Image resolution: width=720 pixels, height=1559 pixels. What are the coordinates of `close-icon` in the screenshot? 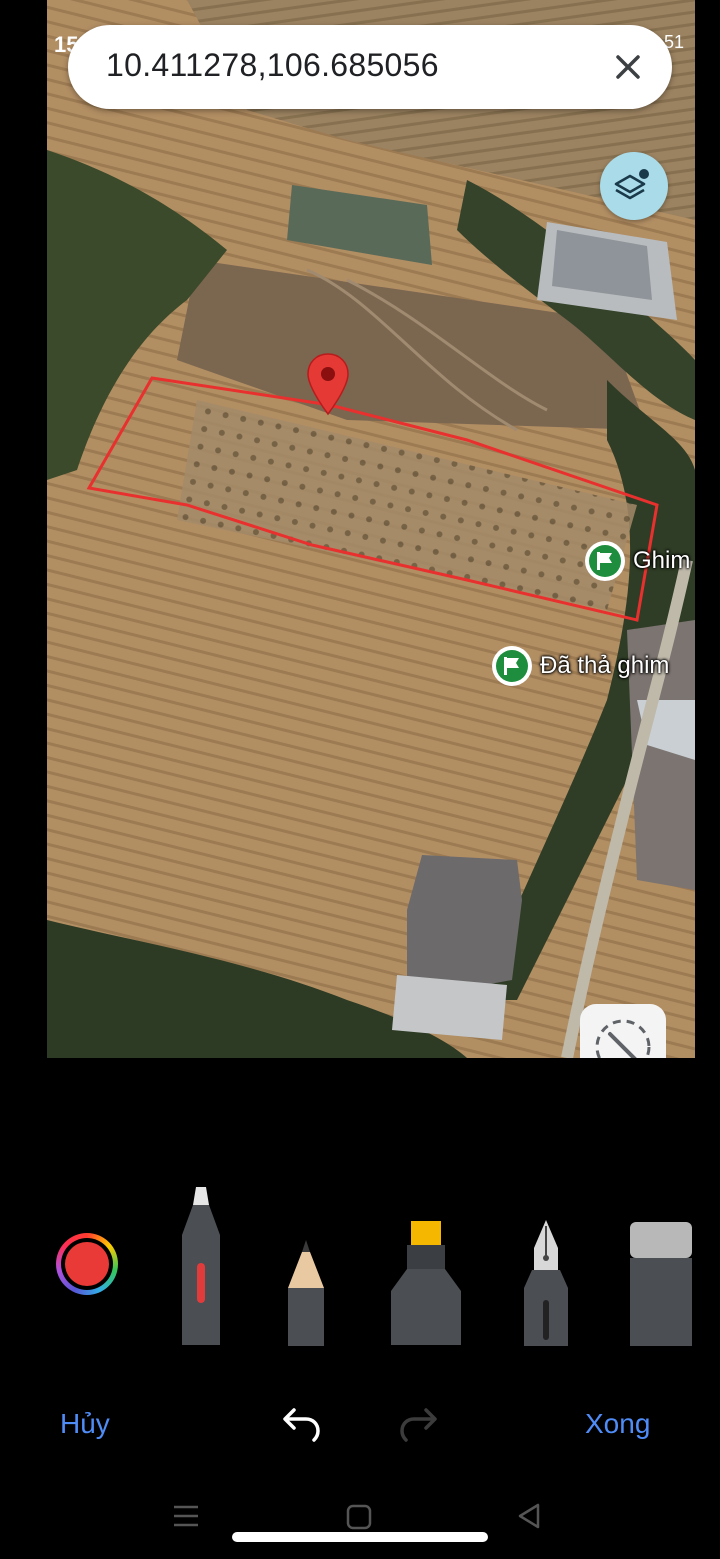 It's located at (628, 67).